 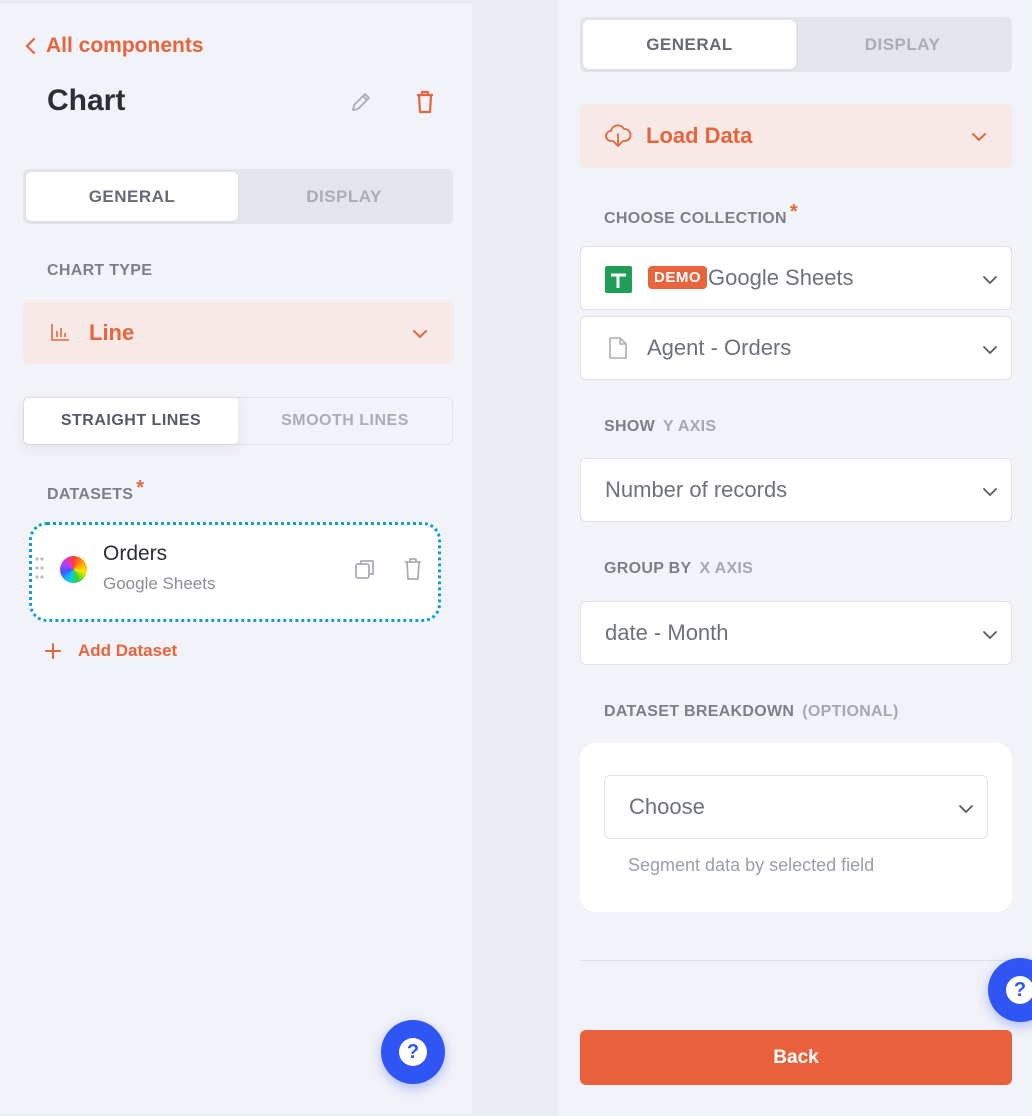 What do you see at coordinates (629, 426) in the screenshot?
I see `show-label-text: SHOW` at bounding box center [629, 426].